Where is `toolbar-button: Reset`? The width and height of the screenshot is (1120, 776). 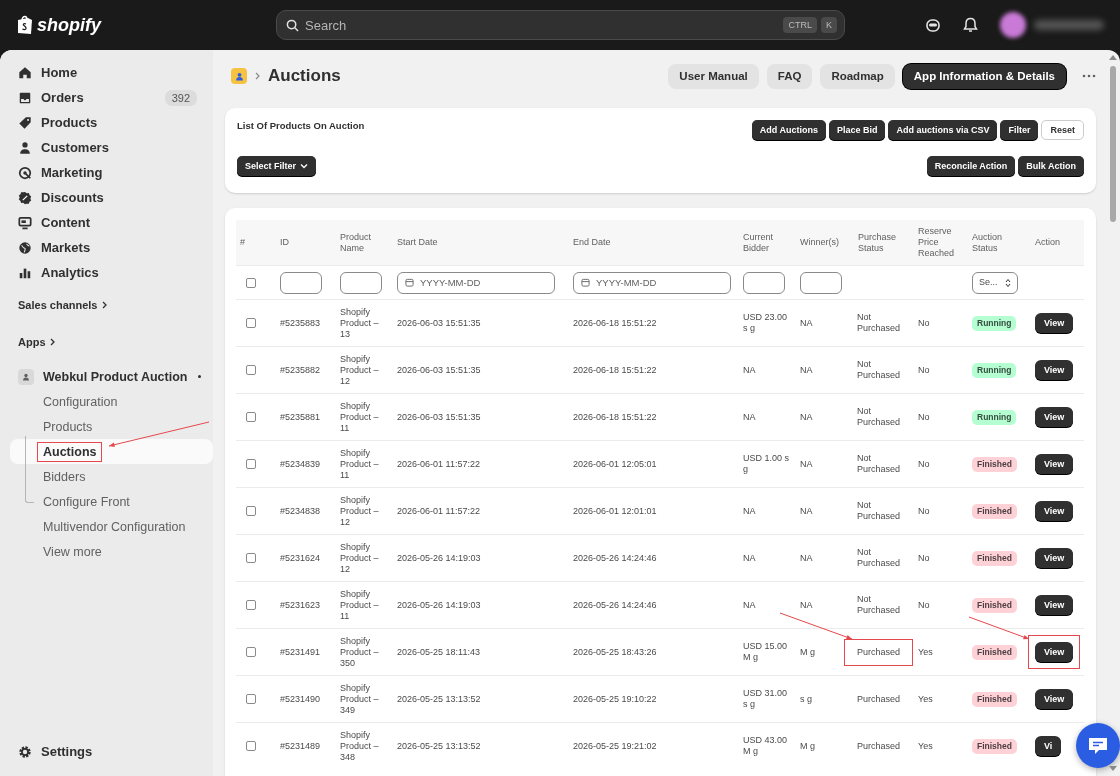
toolbar-button: Reset is located at coordinates (1062, 130).